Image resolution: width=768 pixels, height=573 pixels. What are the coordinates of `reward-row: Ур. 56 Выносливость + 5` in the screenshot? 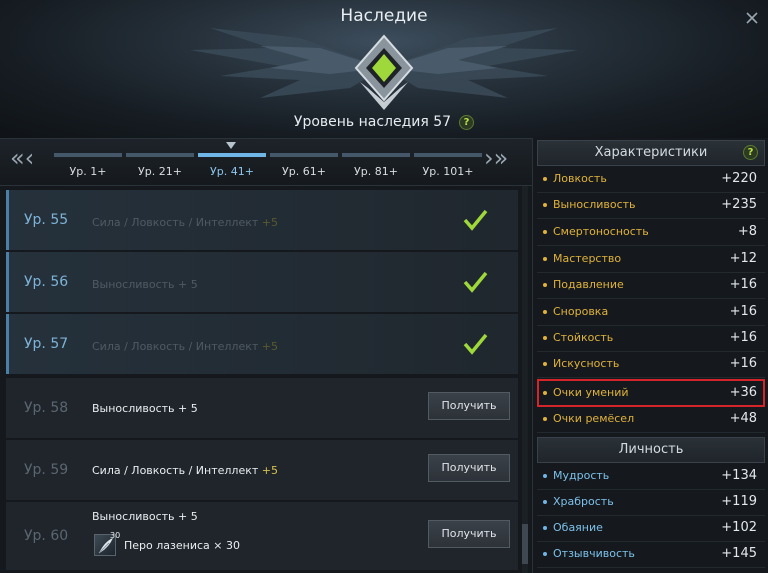 It's located at (262, 282).